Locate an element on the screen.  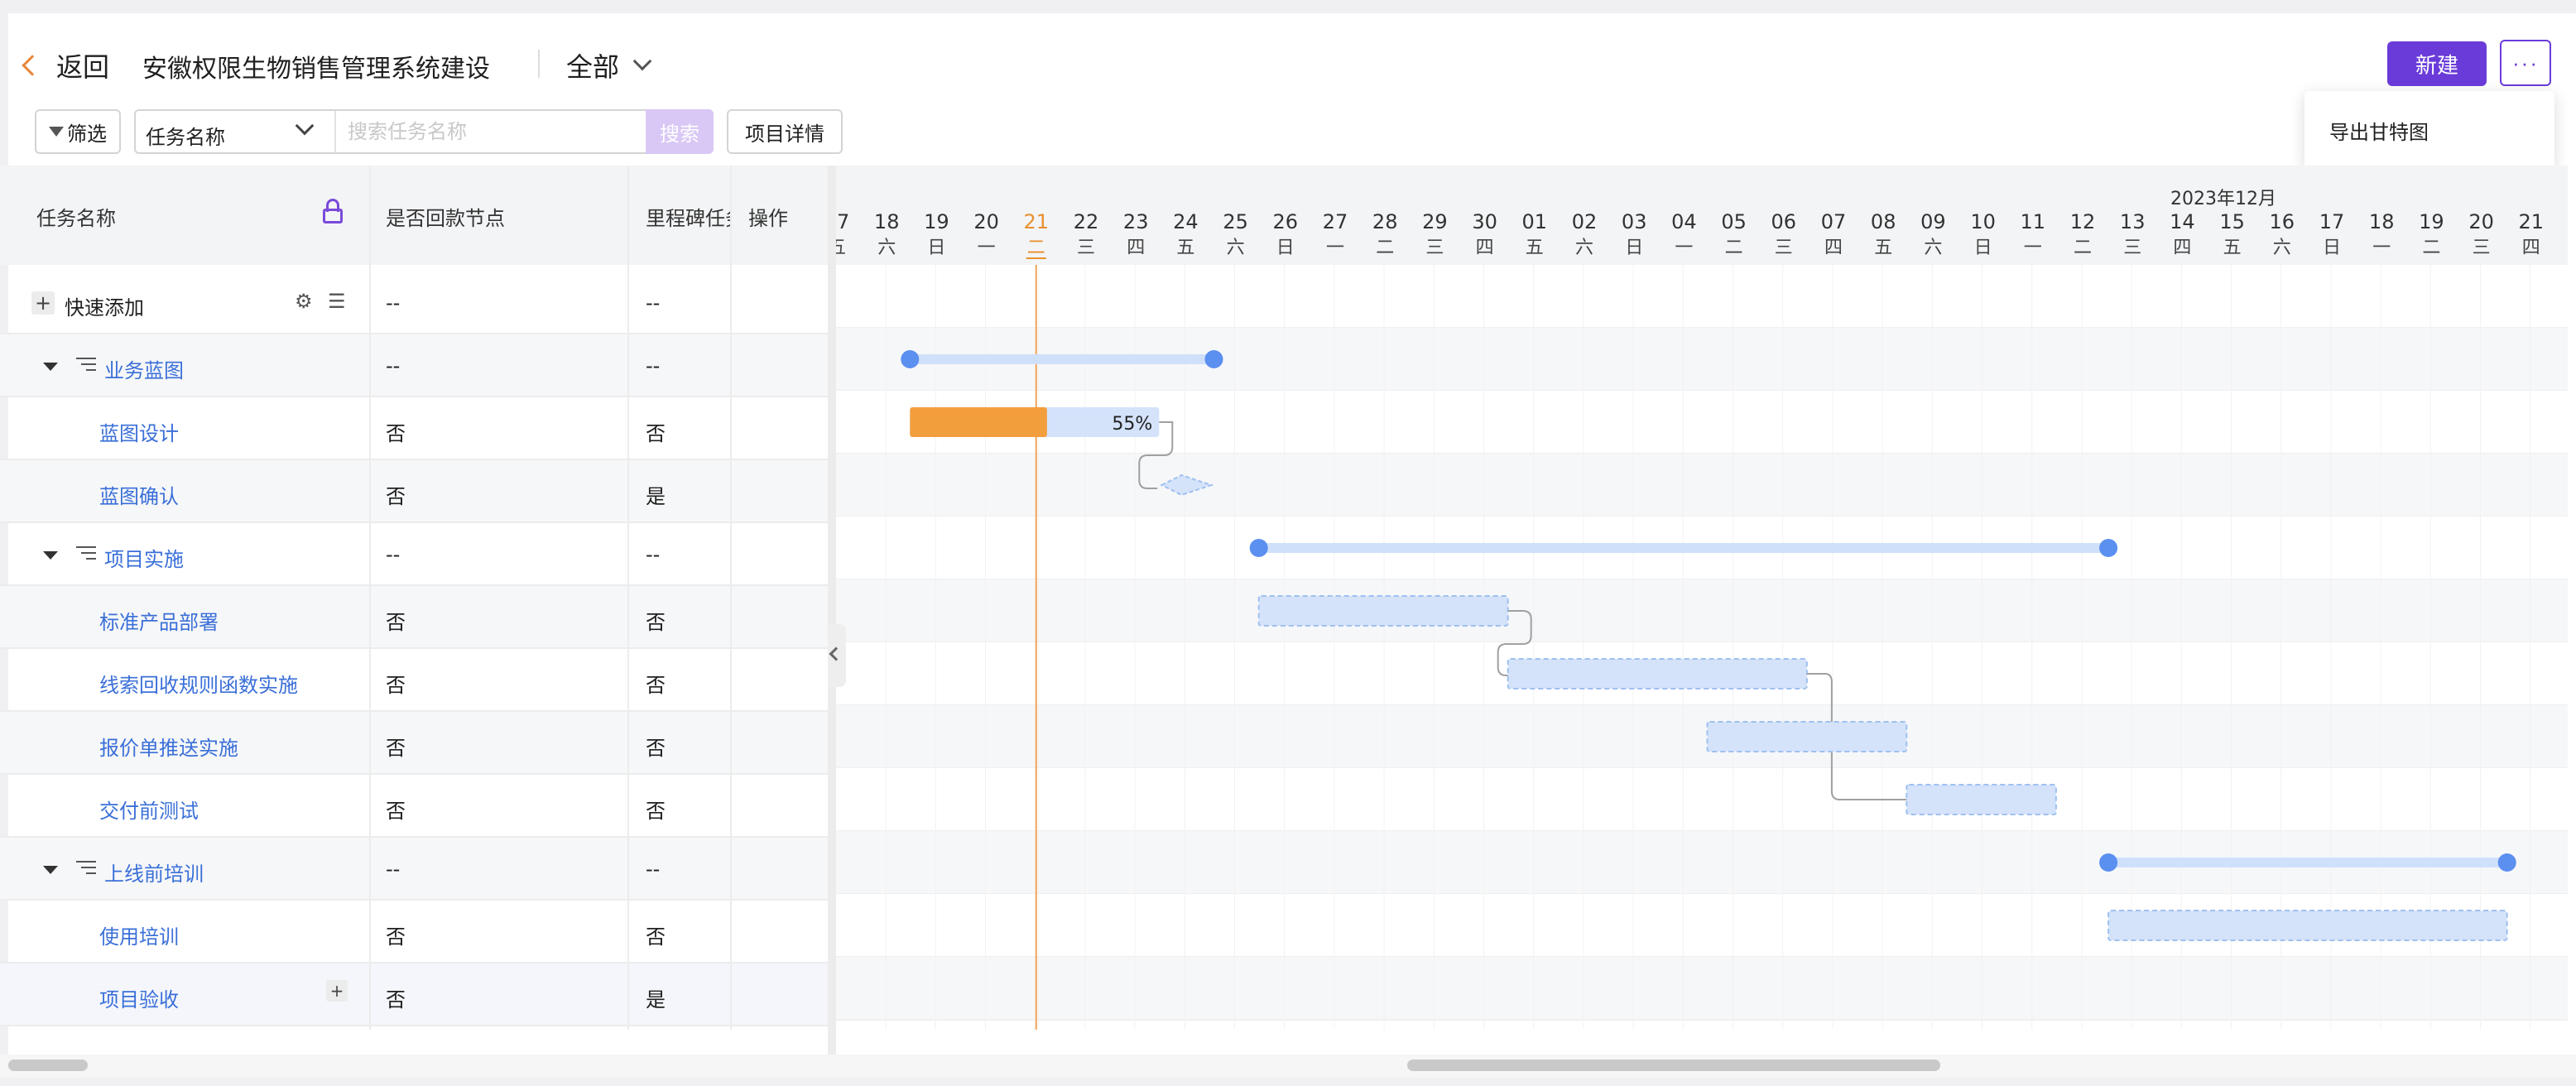
quick-add-label: 快速添加 is located at coordinates (104, 305).